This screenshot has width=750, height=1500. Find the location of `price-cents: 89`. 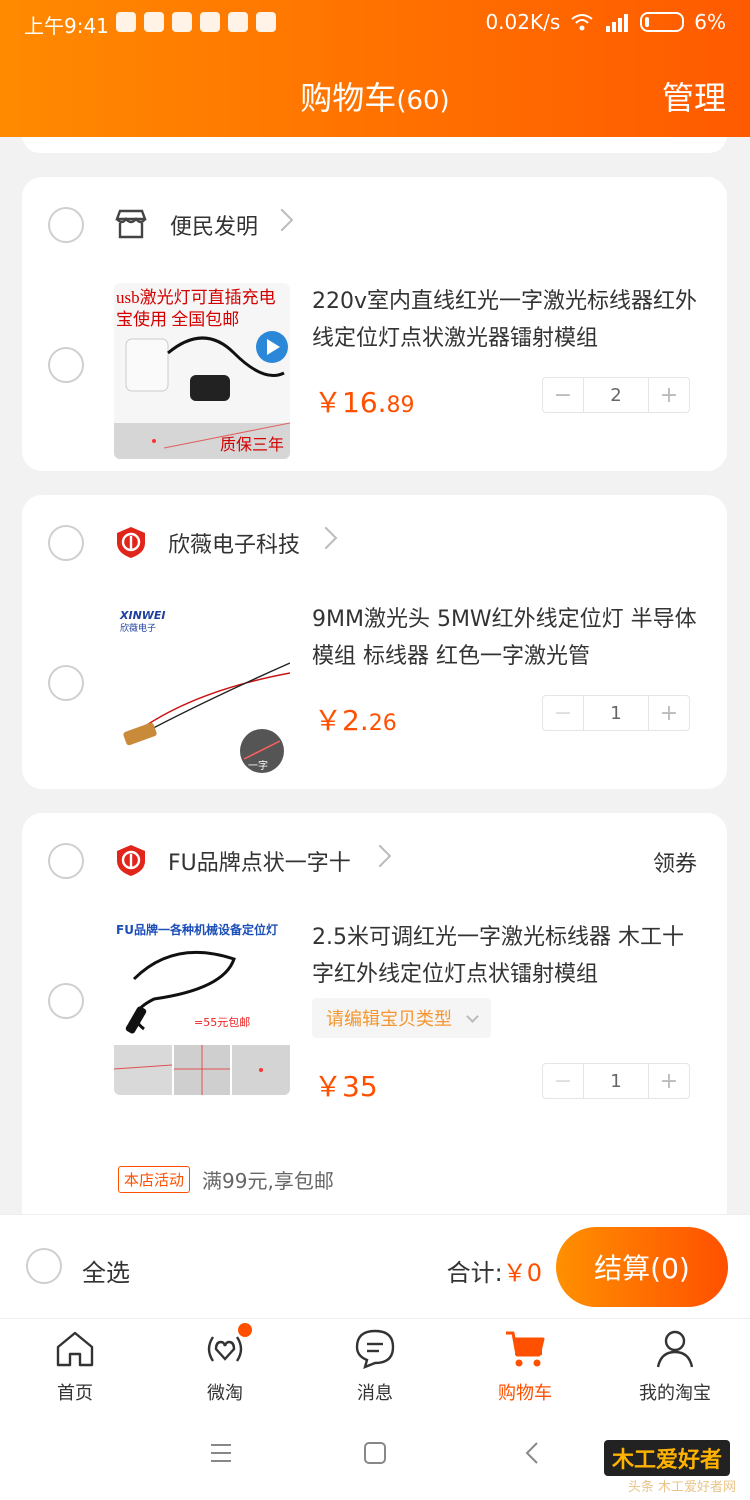

price-cents: 89 is located at coordinates (400, 405).